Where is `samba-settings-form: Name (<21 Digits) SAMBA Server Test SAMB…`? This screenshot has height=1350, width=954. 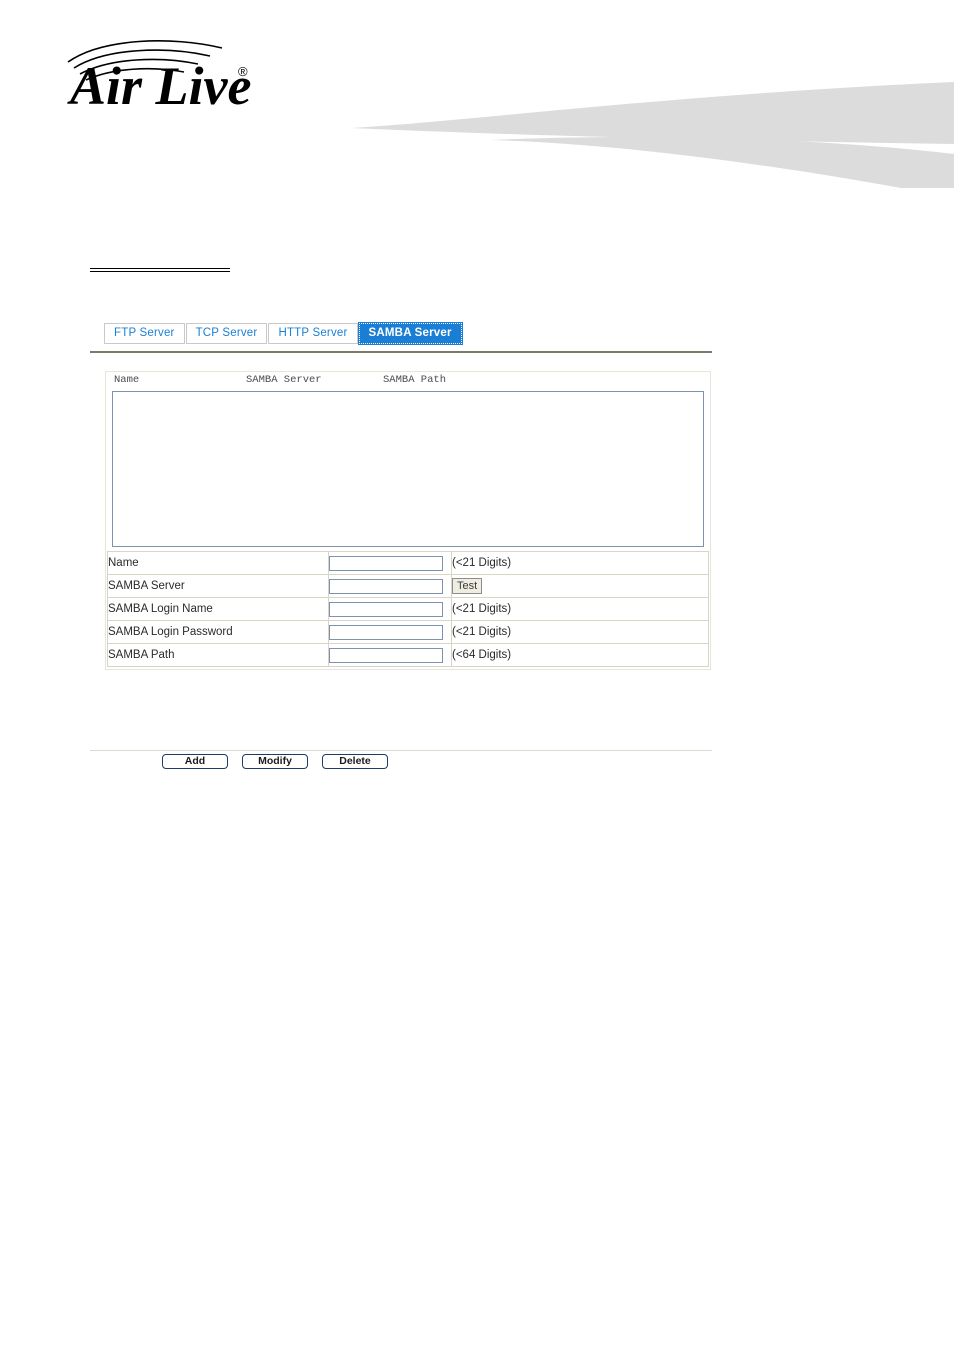 samba-settings-form: Name (<21 Digits) SAMBA Server Test SAMB… is located at coordinates (408, 609).